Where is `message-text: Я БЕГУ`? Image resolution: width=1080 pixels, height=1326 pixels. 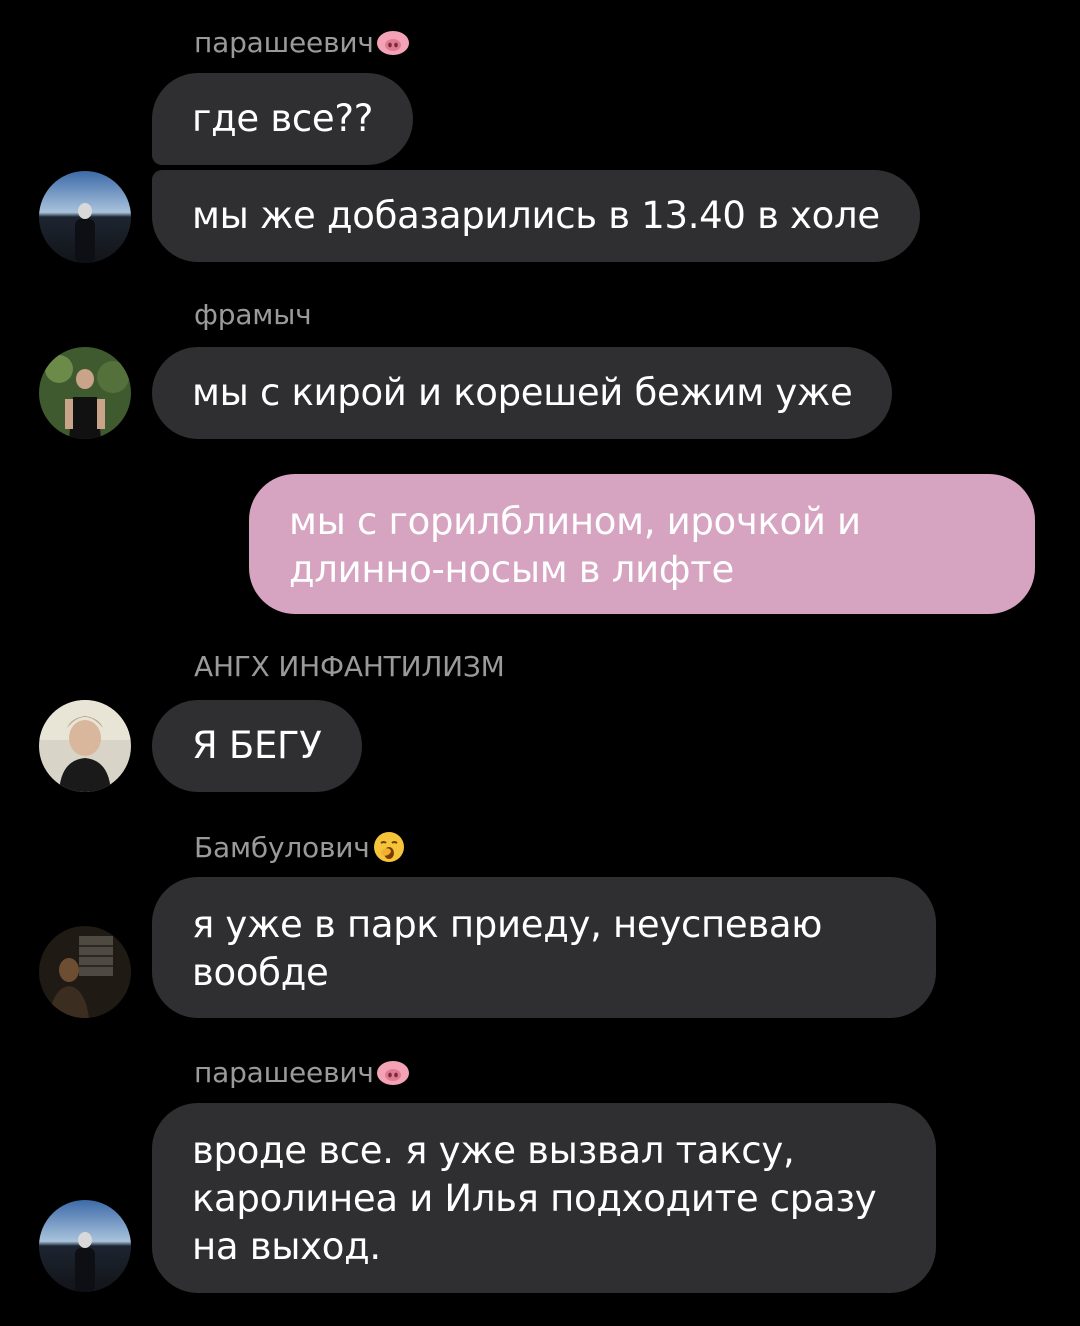 message-text: Я БЕГУ is located at coordinates (257, 745).